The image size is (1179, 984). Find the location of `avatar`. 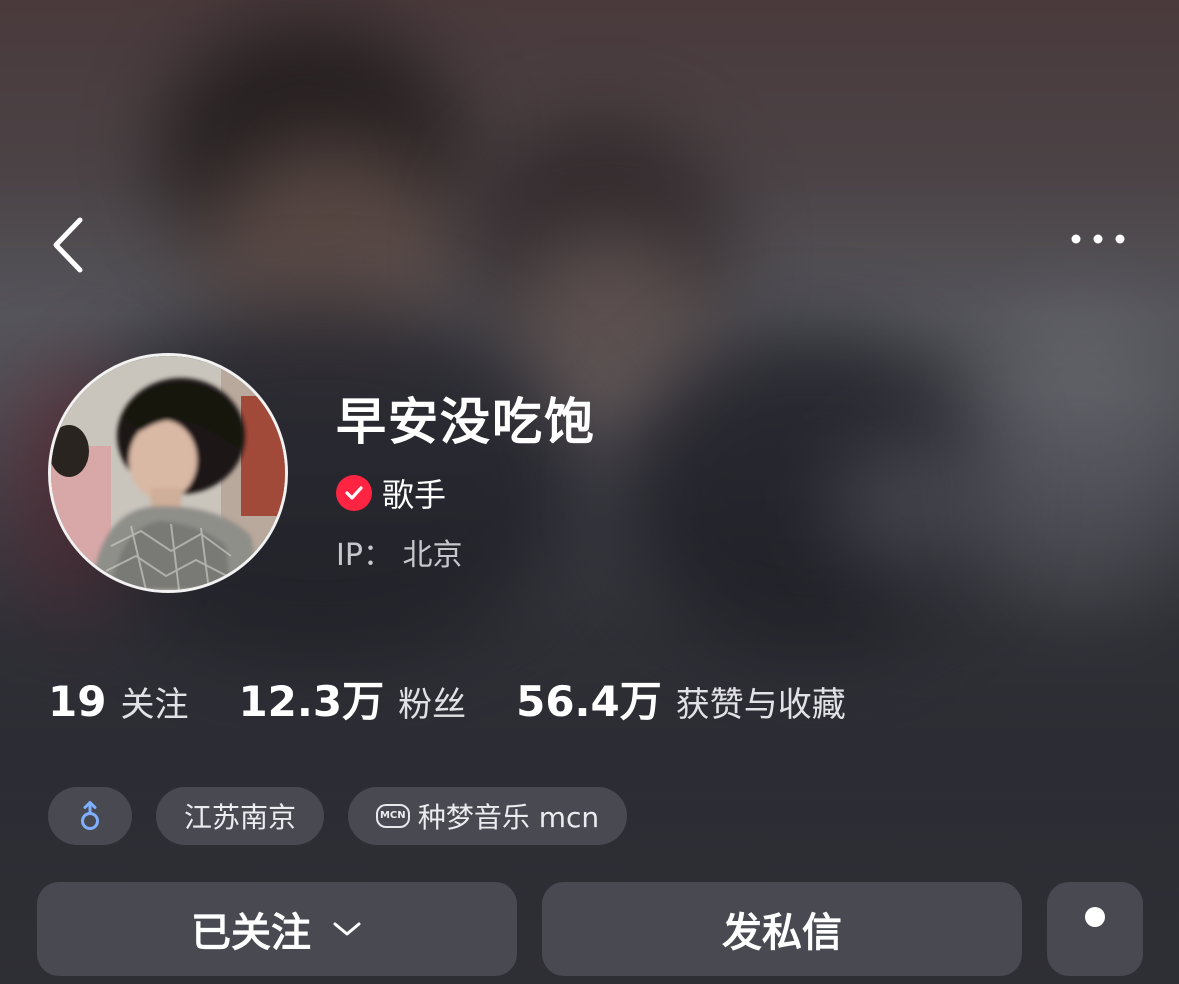

avatar is located at coordinates (168, 473).